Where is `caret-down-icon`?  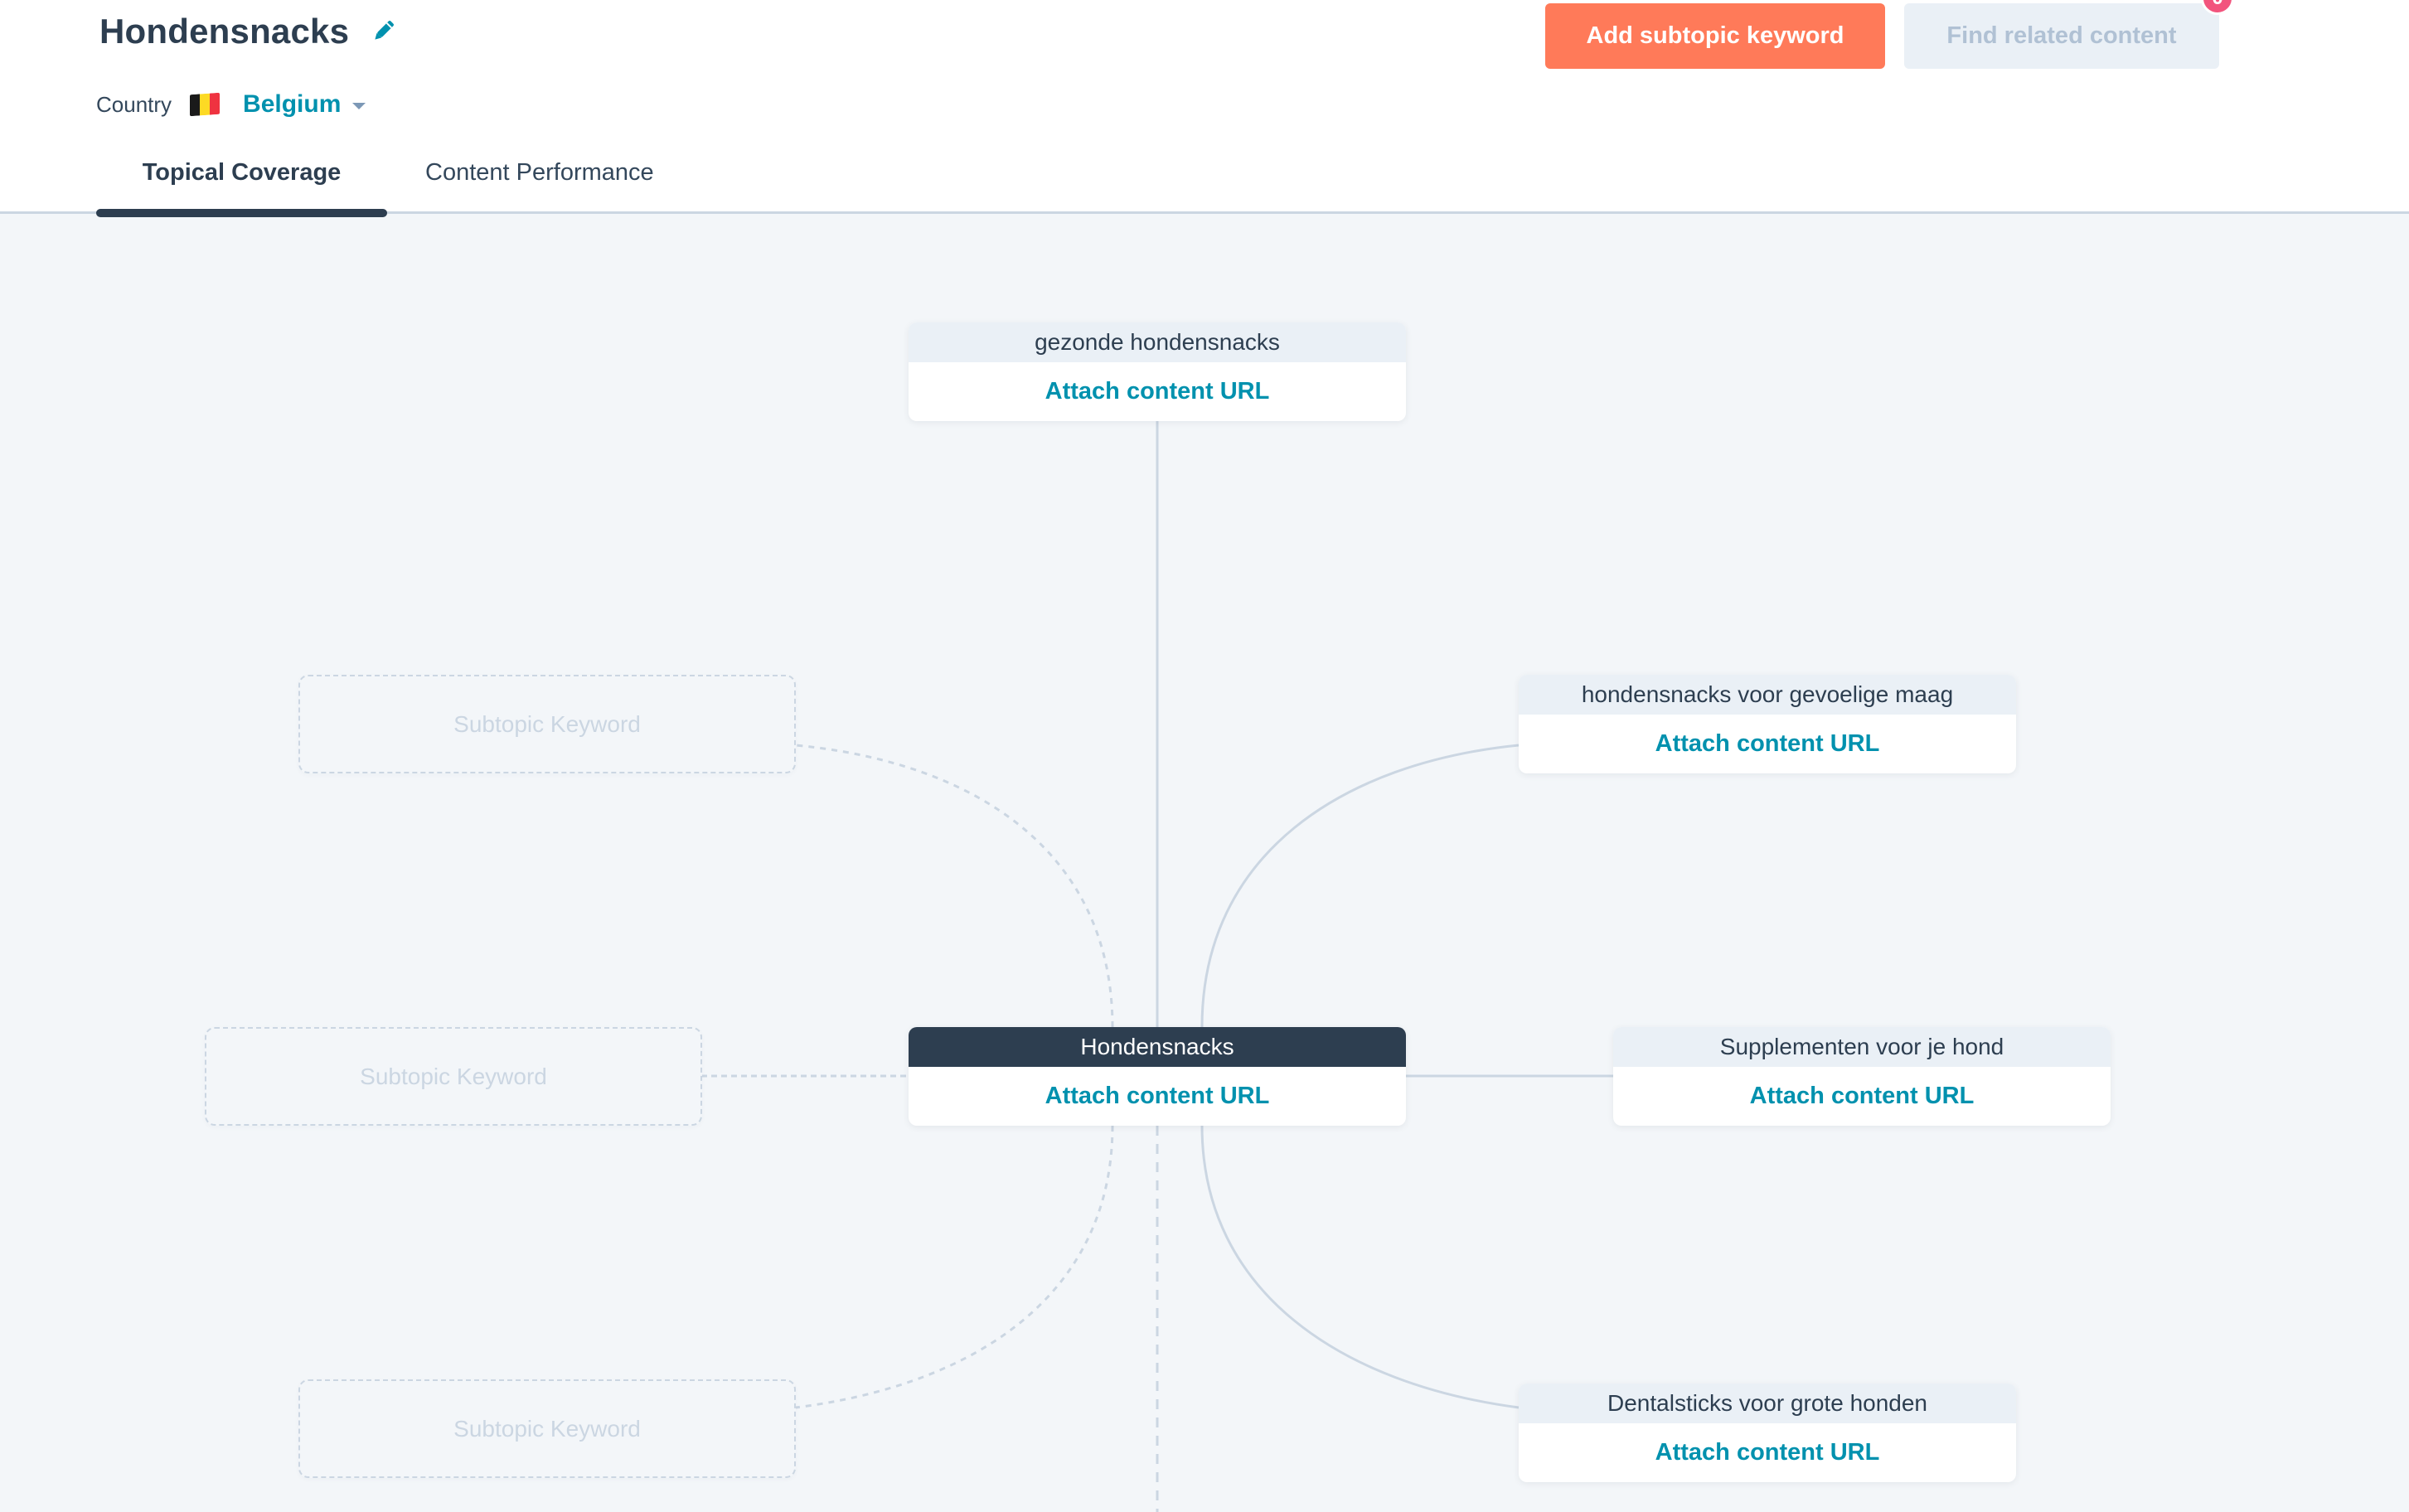
caret-down-icon is located at coordinates (359, 105).